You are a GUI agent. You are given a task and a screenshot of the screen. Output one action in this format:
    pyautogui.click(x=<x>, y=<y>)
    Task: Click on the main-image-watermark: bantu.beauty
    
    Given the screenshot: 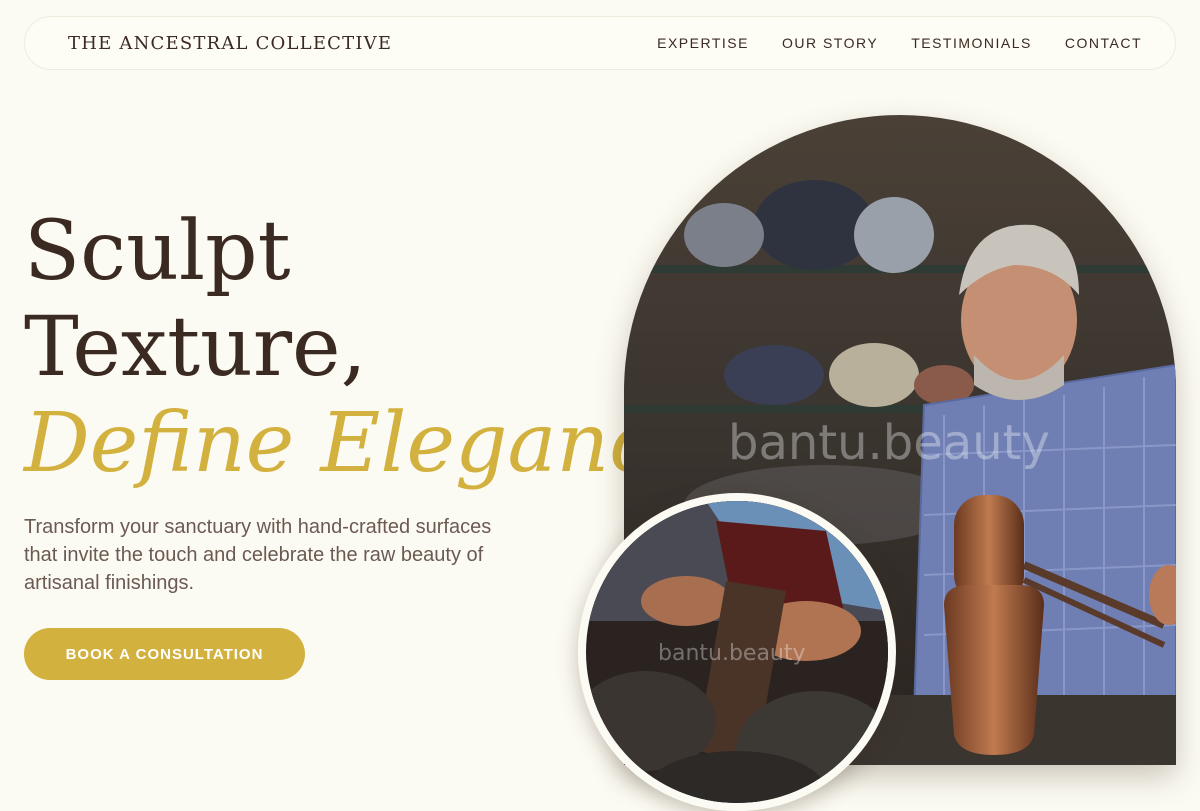 What is the action you would take?
    pyautogui.click(x=889, y=443)
    